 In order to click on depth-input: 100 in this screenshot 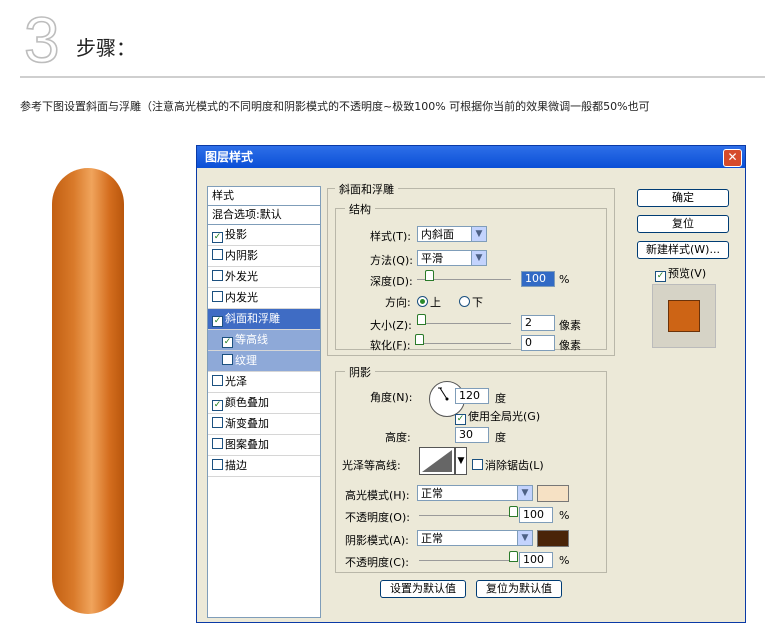, I will do `click(538, 279)`.